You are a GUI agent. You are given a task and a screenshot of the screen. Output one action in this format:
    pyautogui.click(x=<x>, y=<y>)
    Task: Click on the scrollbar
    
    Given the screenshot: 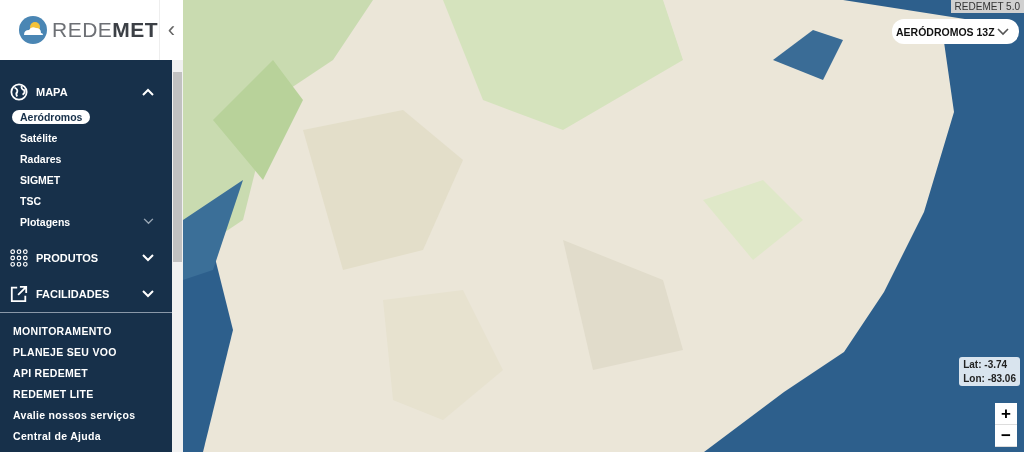 What is the action you would take?
    pyautogui.click(x=177, y=256)
    